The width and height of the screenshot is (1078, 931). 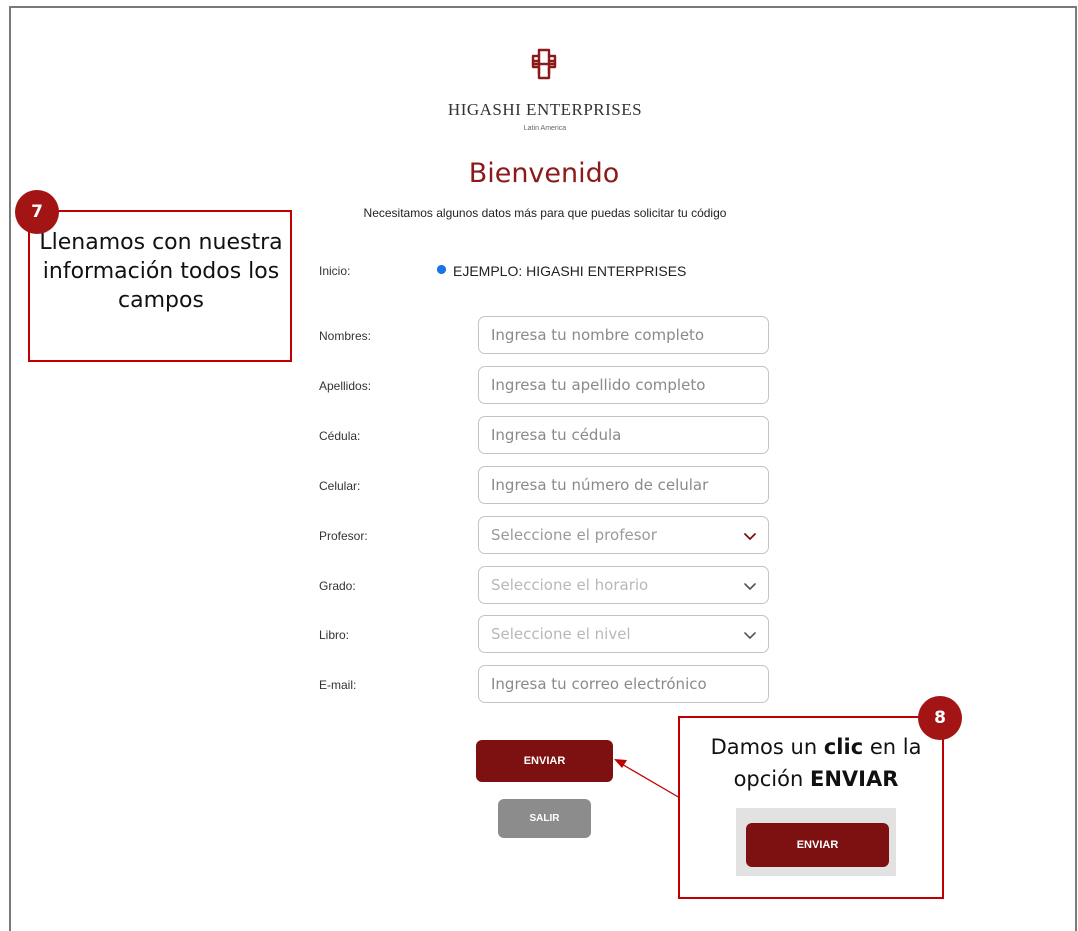 I want to click on logo-icon, so click(x=544, y=64).